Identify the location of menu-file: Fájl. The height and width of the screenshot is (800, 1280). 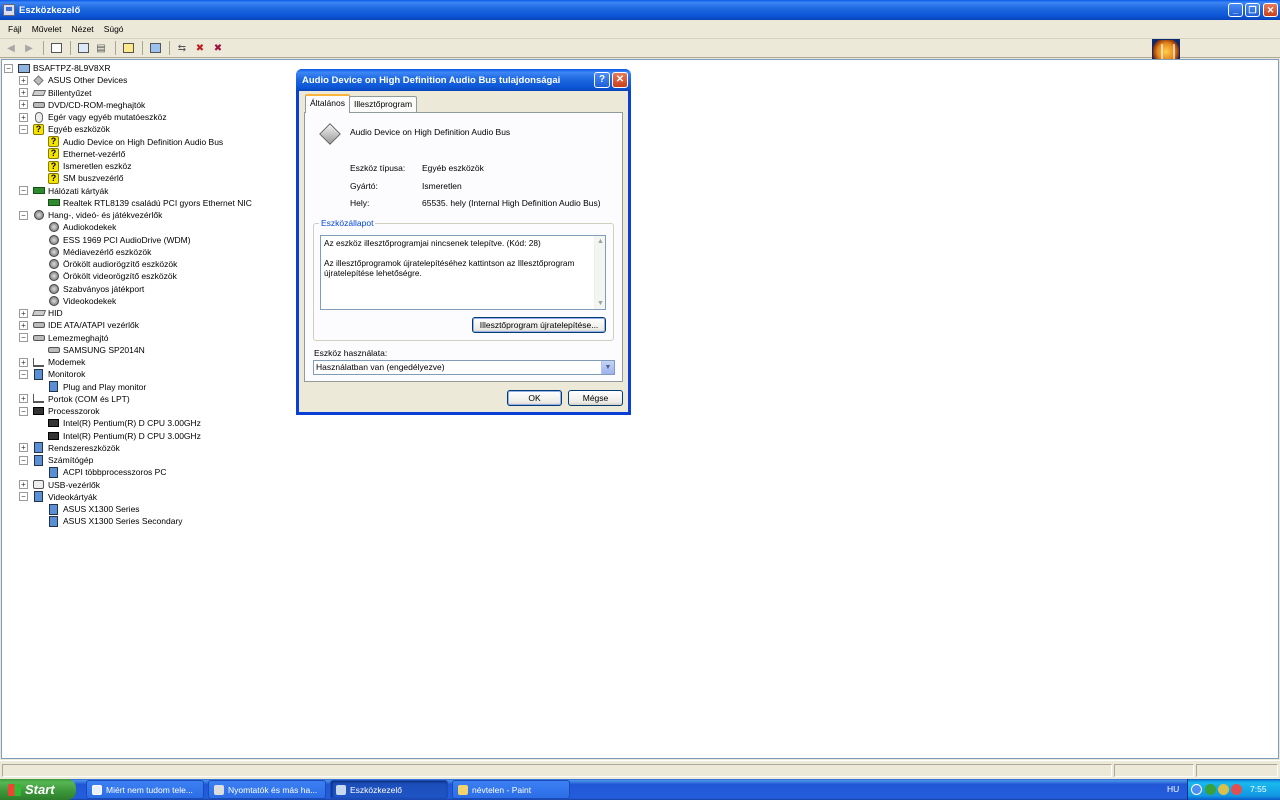
(15, 29).